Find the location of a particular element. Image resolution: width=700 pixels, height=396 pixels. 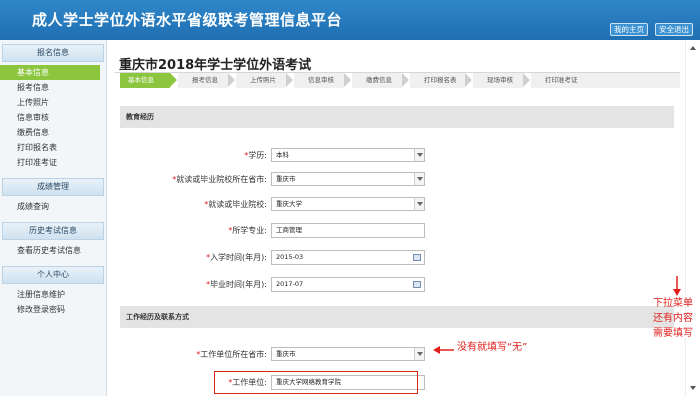

school-value: 重庆大学 is located at coordinates (289, 204).